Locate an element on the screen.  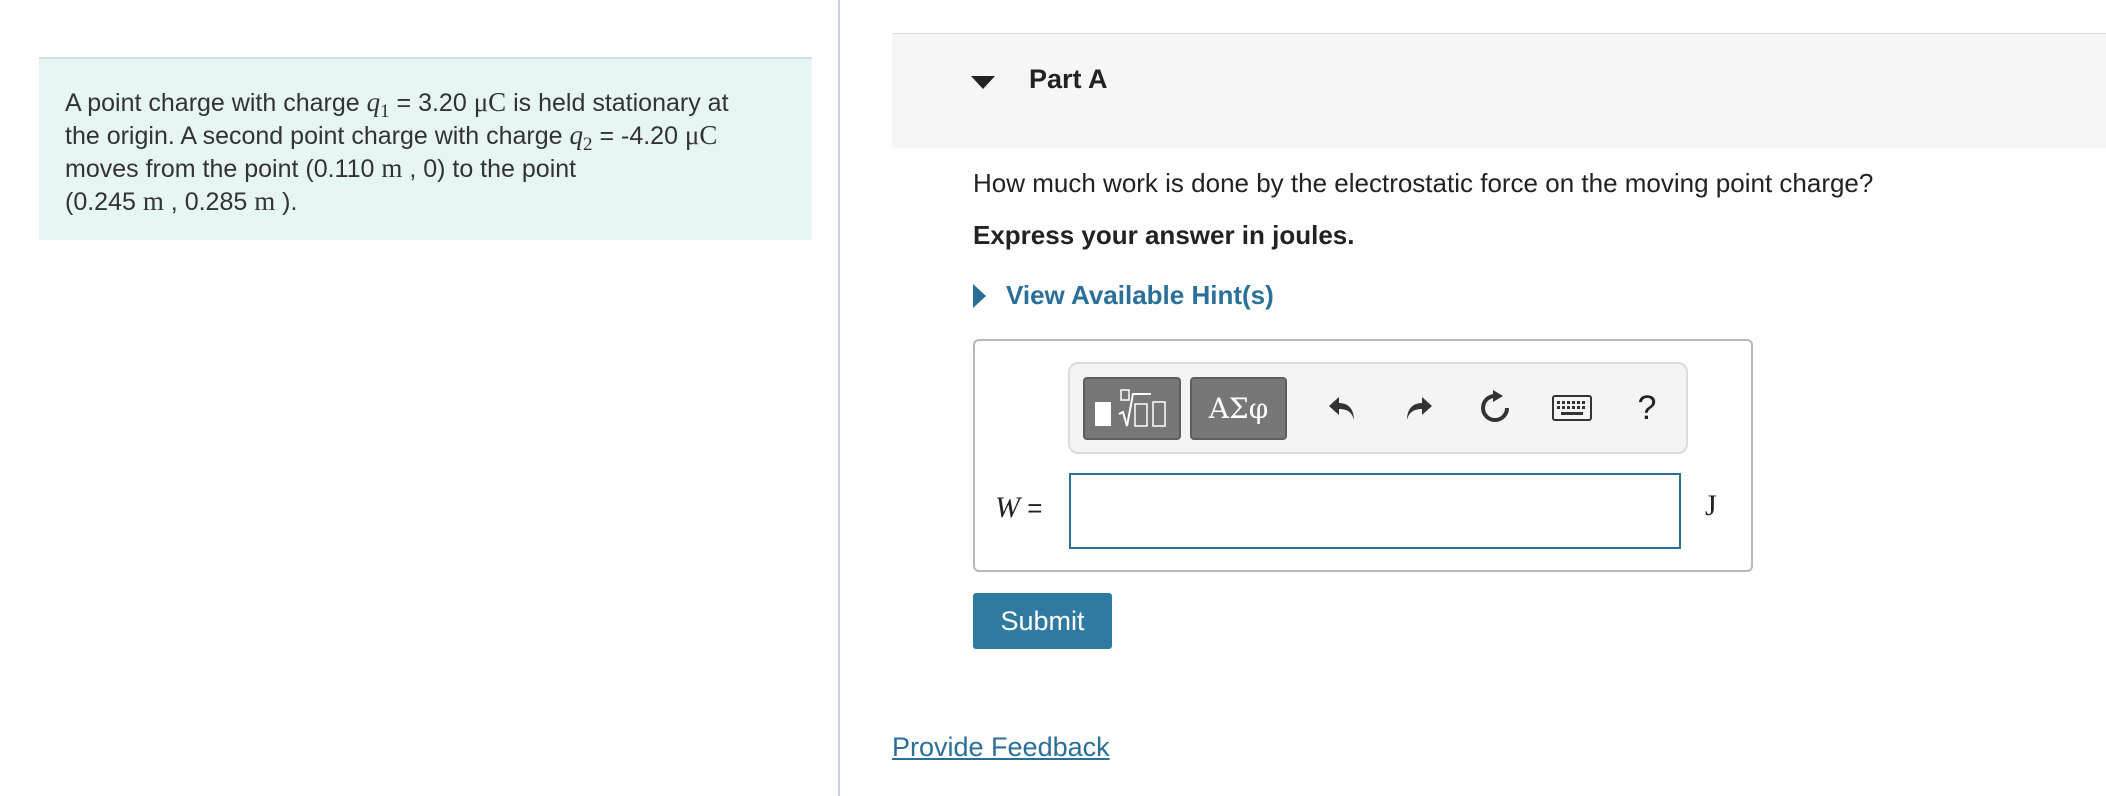
q2-unit: μC is located at coordinates (701, 135).